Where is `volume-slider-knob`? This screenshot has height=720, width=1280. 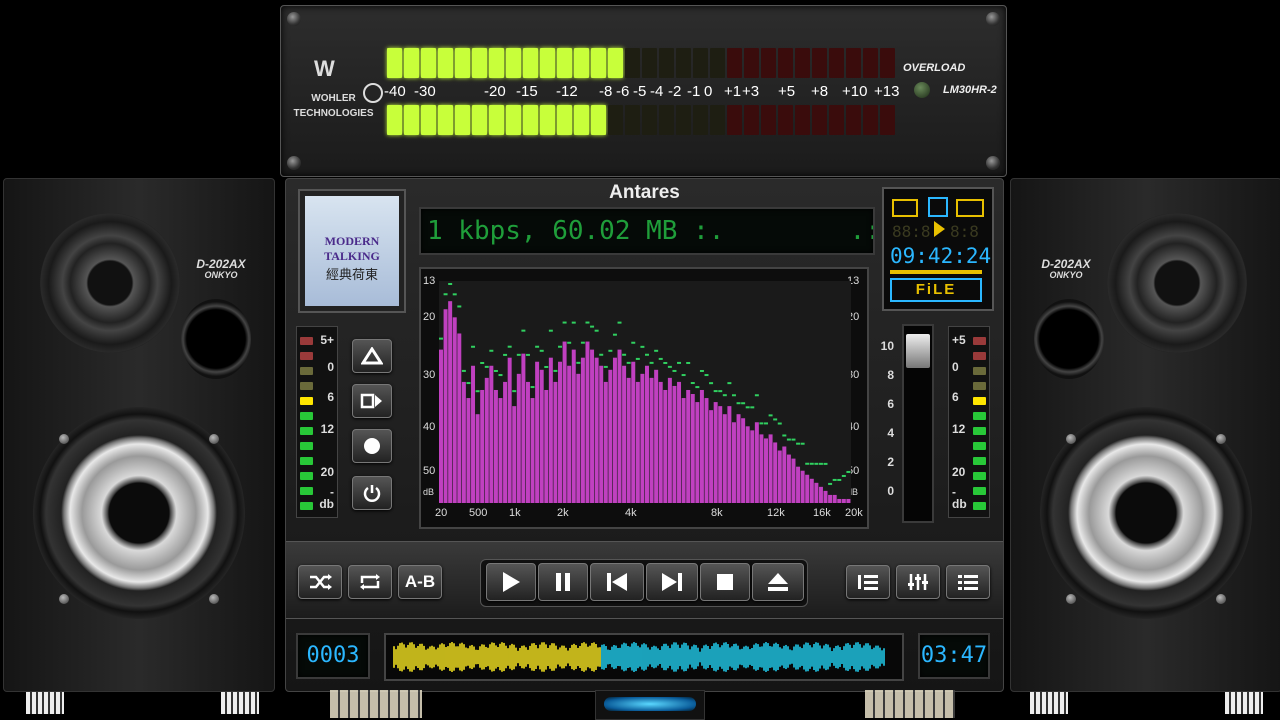 volume-slider-knob is located at coordinates (918, 351).